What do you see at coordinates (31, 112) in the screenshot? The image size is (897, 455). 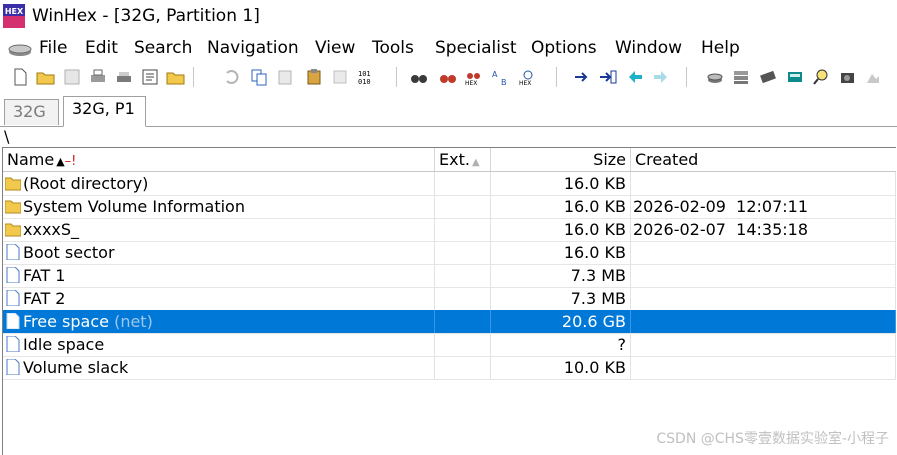 I see `tab-32g: 32G` at bounding box center [31, 112].